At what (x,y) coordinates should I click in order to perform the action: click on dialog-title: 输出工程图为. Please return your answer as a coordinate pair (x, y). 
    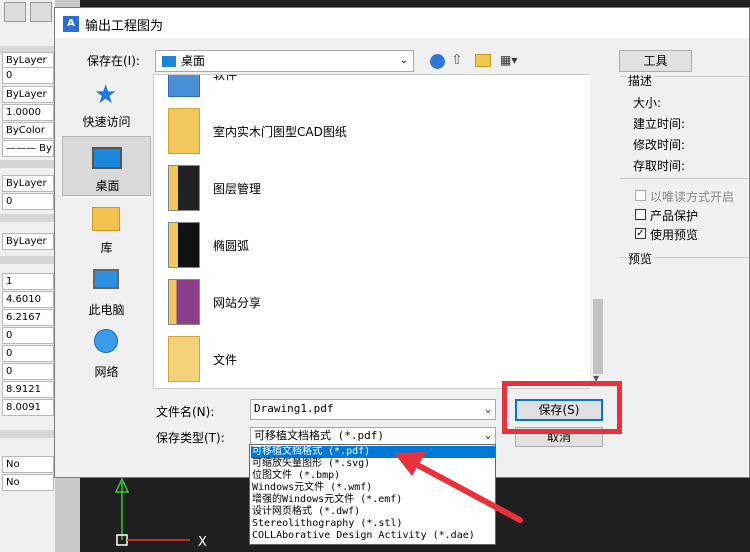
    Looking at the image, I should click on (124, 26).